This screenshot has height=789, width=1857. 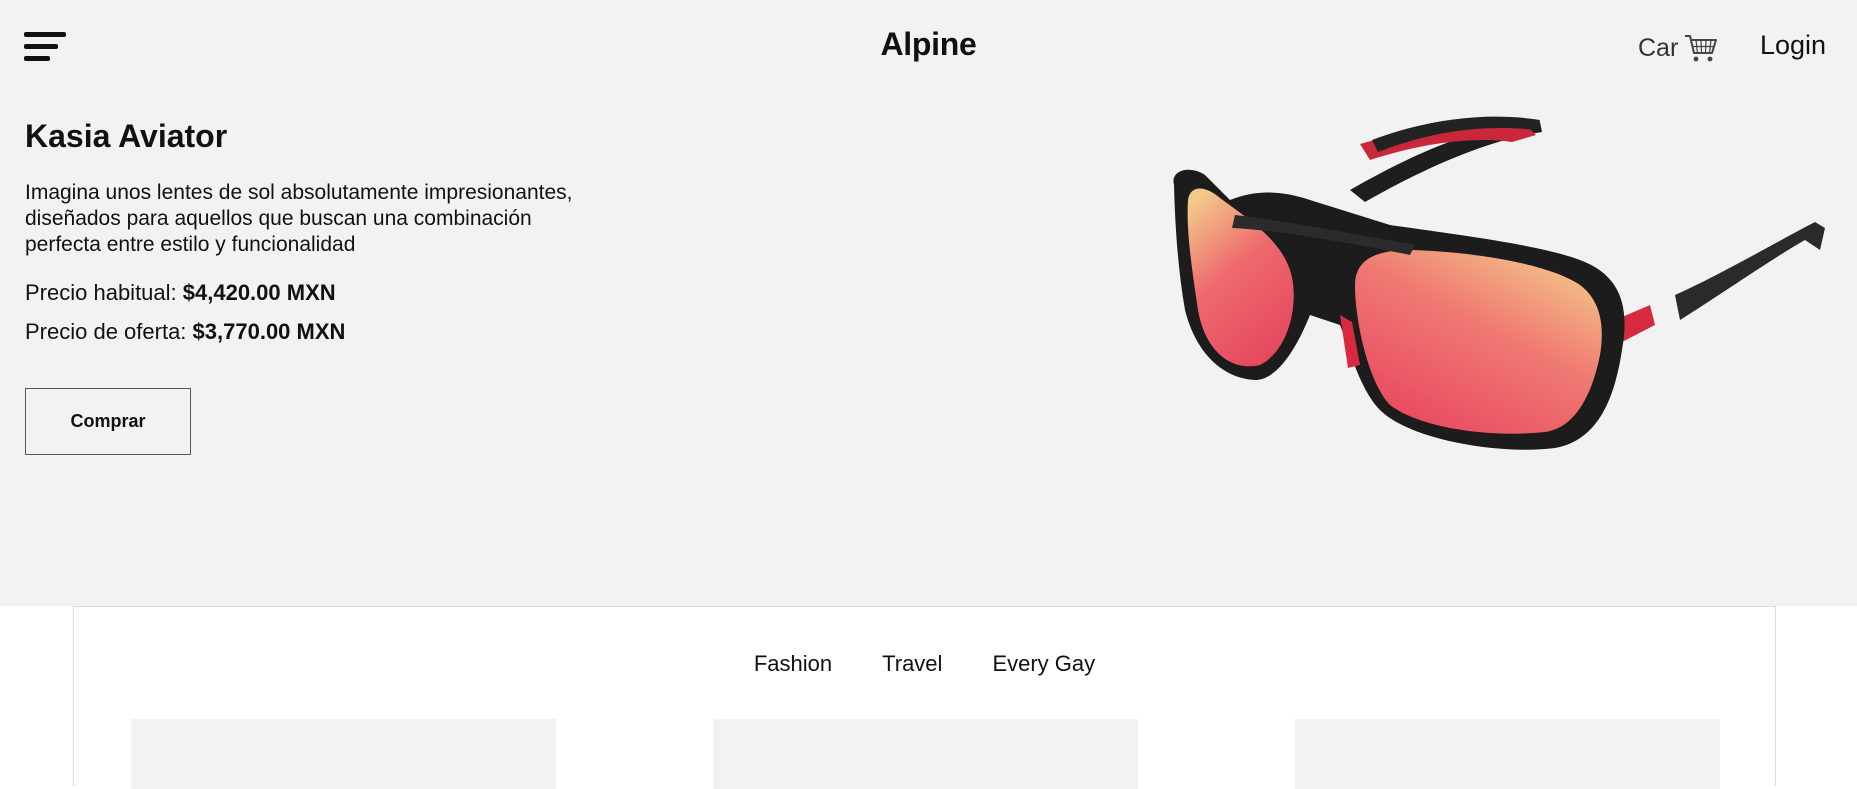 What do you see at coordinates (109, 331) in the screenshot?
I see `sale-price-label: Precio de oferta:` at bounding box center [109, 331].